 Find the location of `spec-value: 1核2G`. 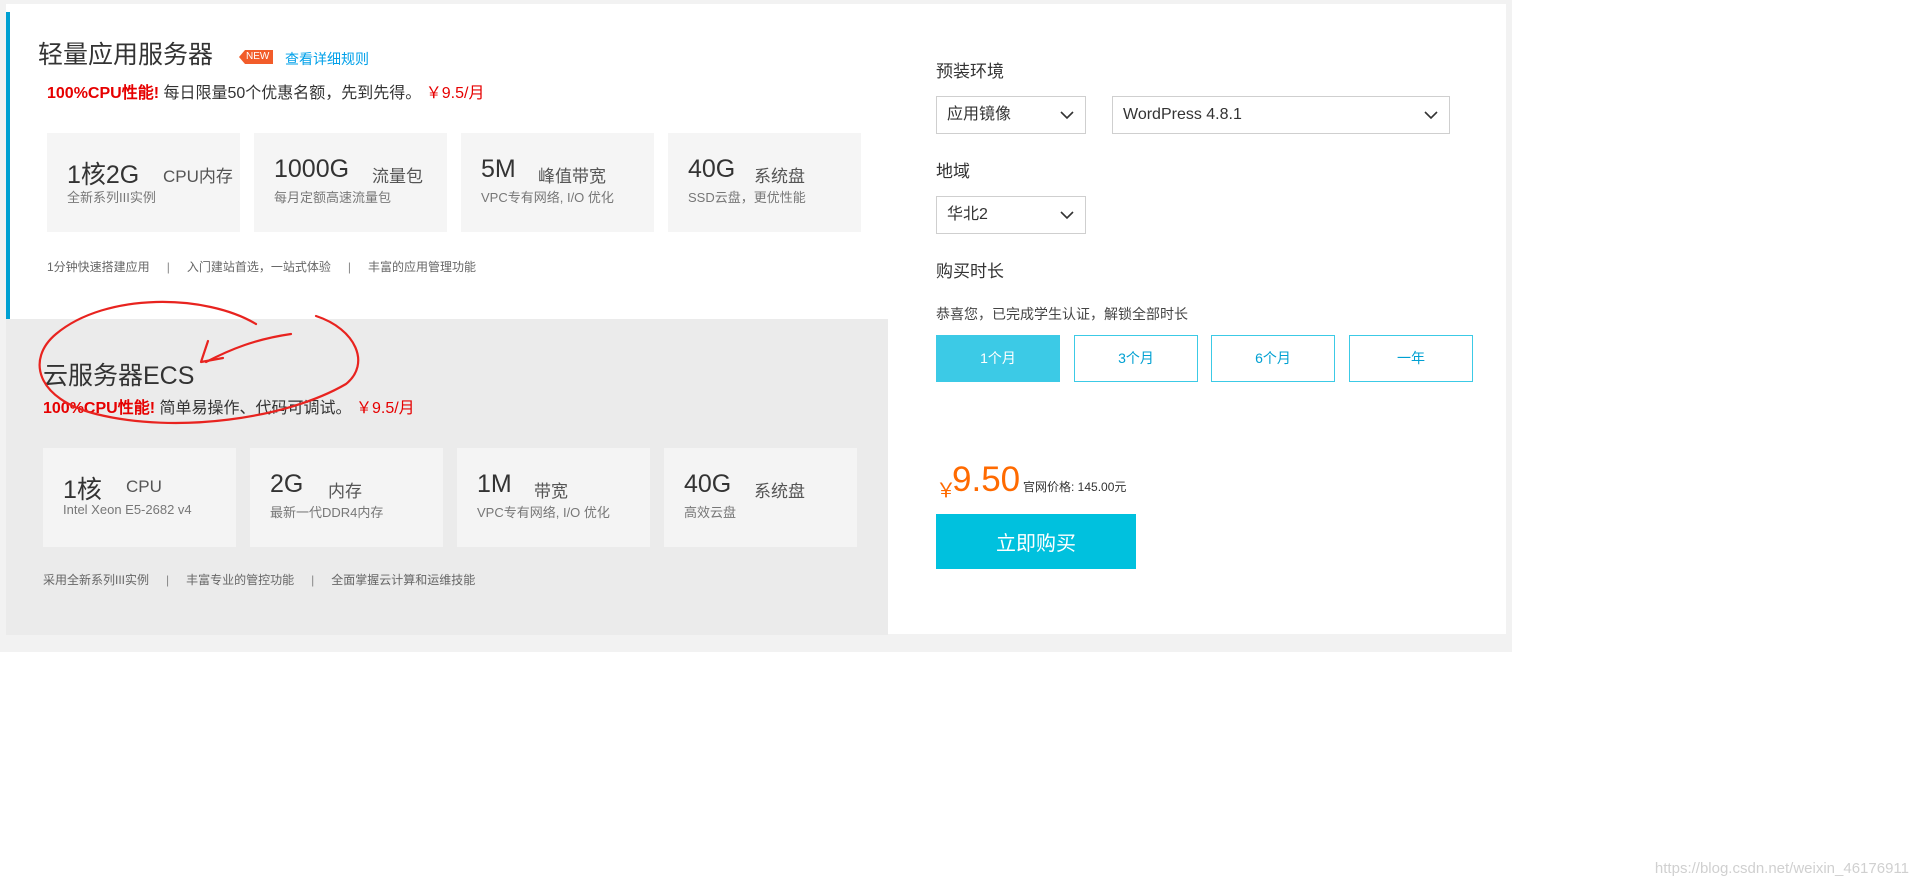

spec-value: 1核2G is located at coordinates (103, 175).